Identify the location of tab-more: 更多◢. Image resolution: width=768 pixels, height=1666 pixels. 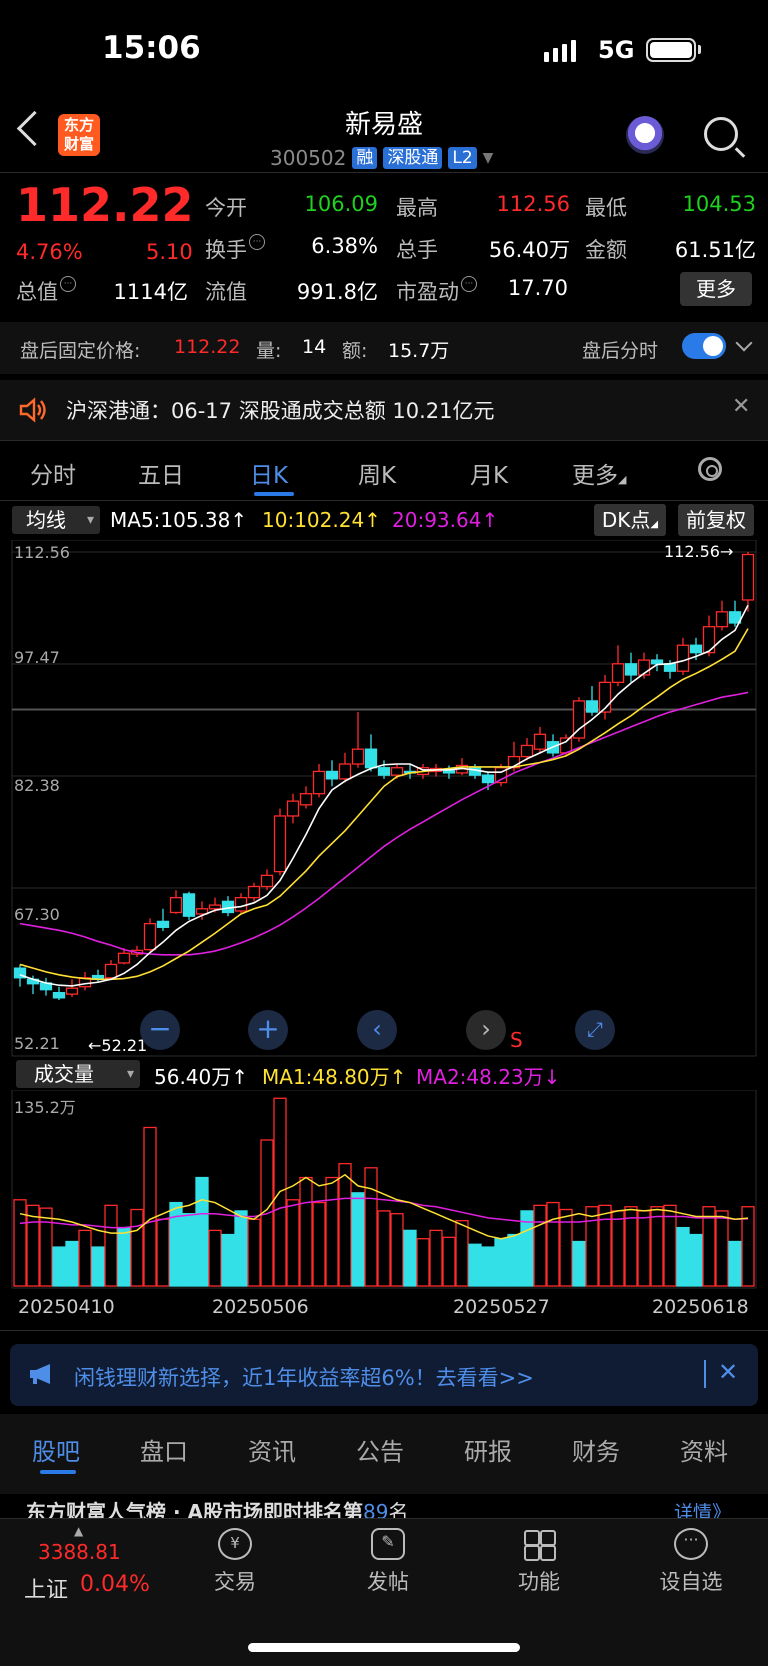
(599, 473).